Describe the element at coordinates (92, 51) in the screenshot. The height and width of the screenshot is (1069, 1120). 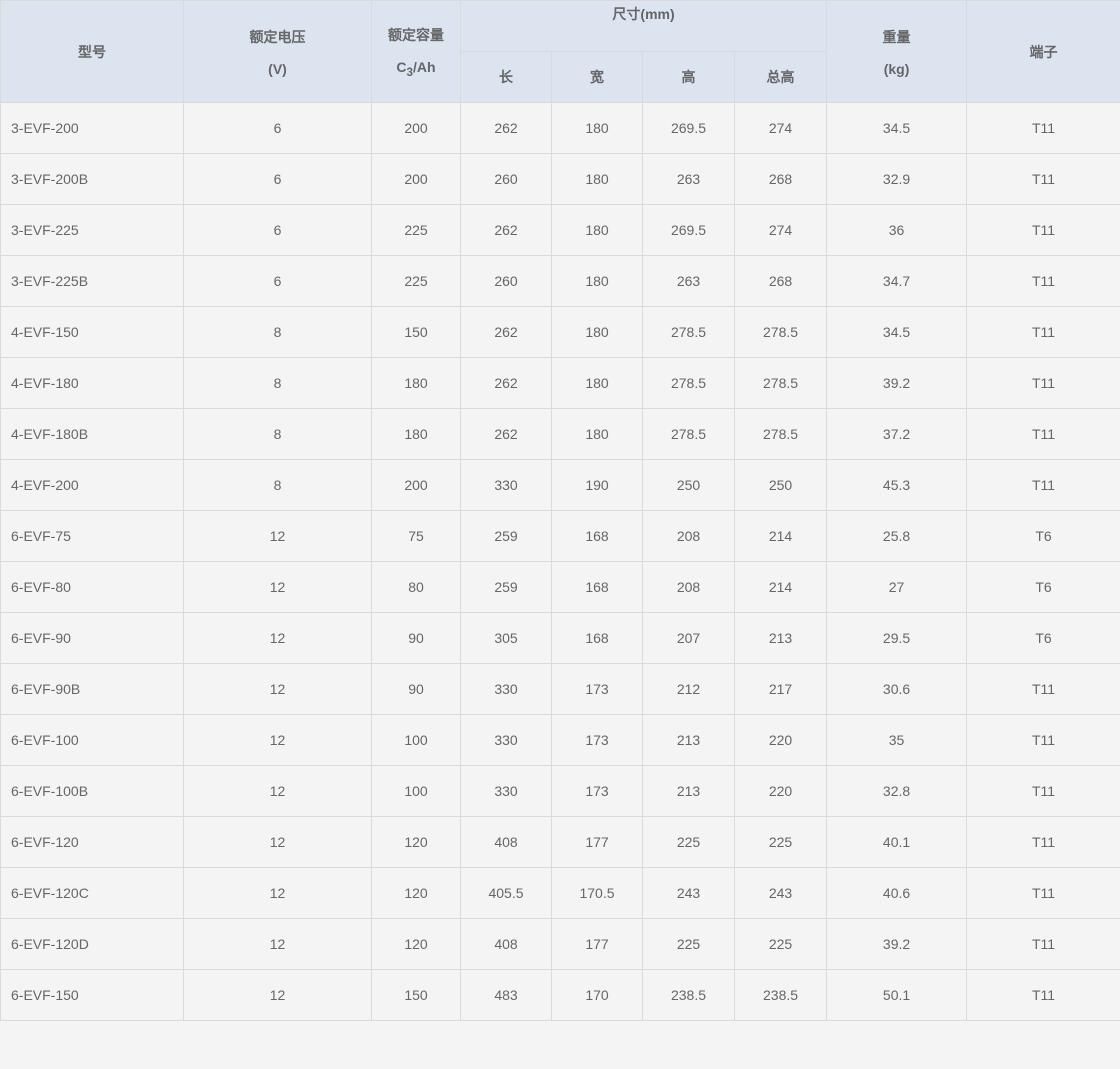
I see `header-model: 型号` at that location.